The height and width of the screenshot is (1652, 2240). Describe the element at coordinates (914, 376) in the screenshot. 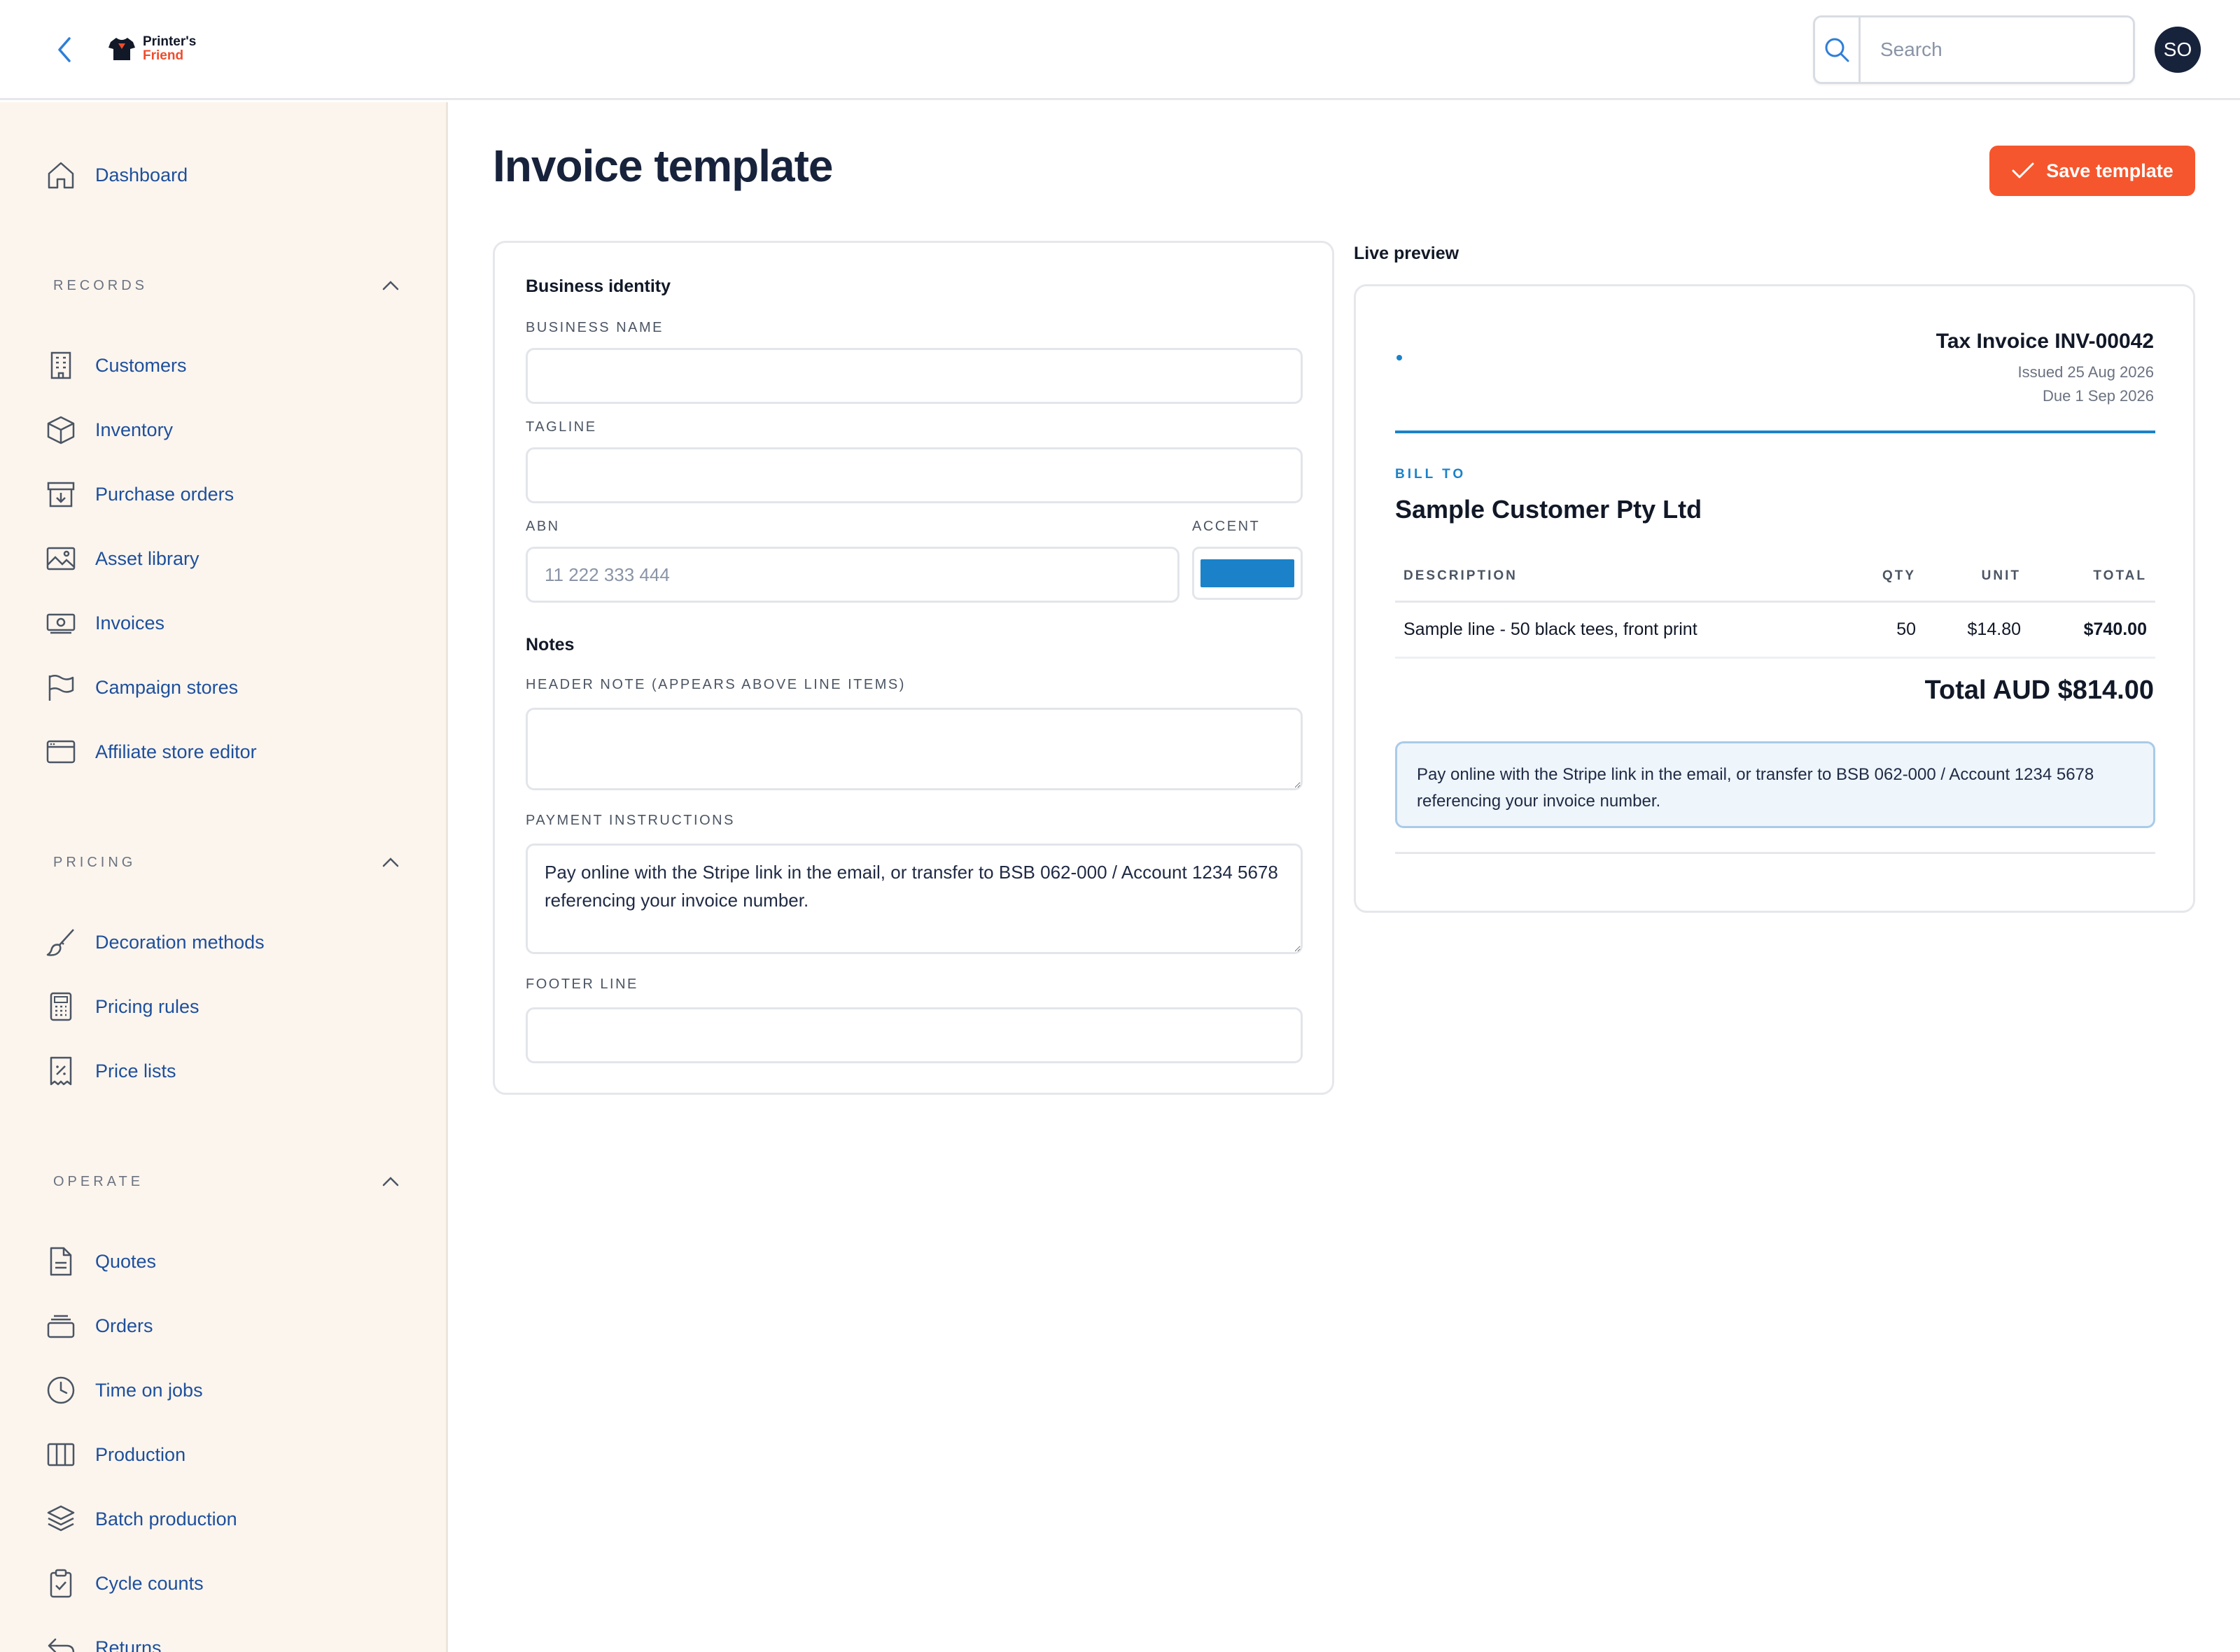

I see `business-name-input` at that location.